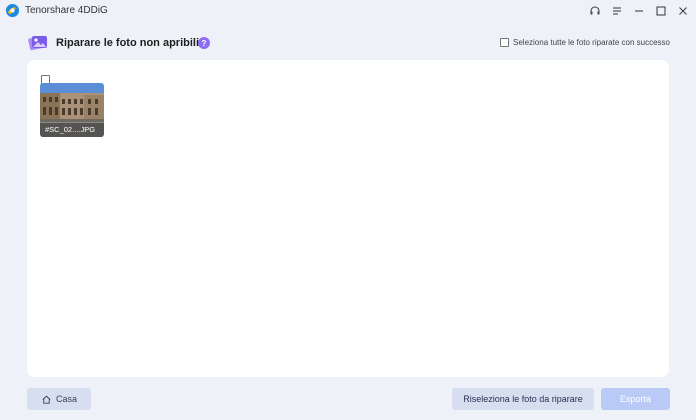 The width and height of the screenshot is (696, 420). What do you see at coordinates (617, 11) in the screenshot?
I see `menu-icon` at bounding box center [617, 11].